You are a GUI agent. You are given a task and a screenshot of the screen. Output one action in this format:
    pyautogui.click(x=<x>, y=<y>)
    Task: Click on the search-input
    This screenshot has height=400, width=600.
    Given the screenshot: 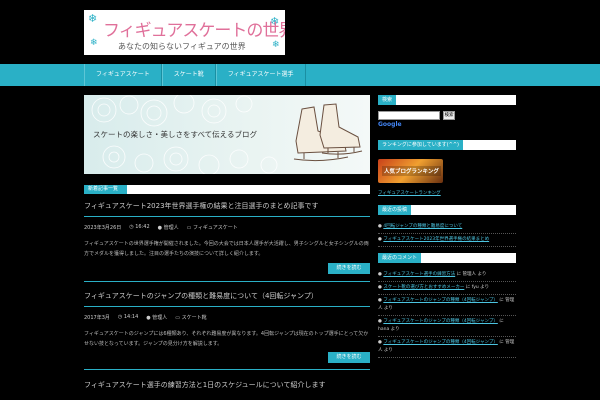 What is the action you would take?
    pyautogui.click(x=409, y=115)
    